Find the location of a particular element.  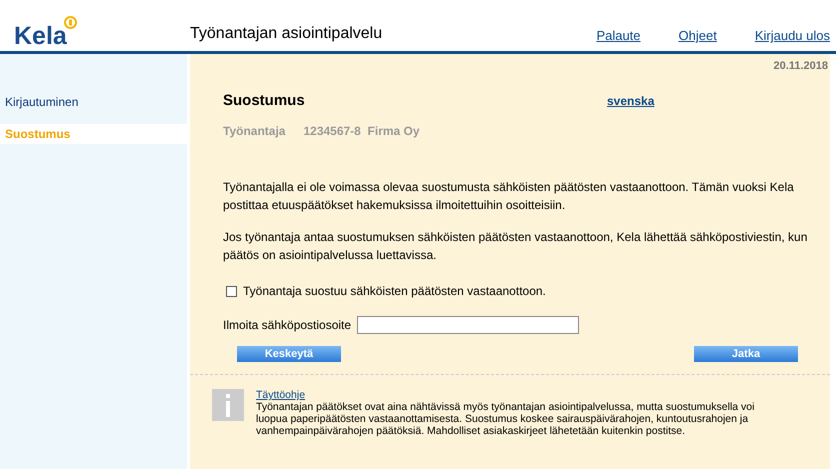

header-link: Palaute is located at coordinates (618, 35).